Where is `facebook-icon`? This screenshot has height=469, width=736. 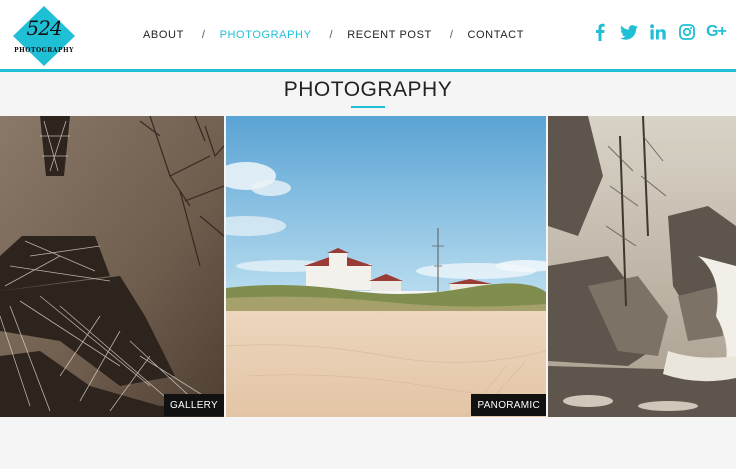
facebook-icon is located at coordinates (600, 32).